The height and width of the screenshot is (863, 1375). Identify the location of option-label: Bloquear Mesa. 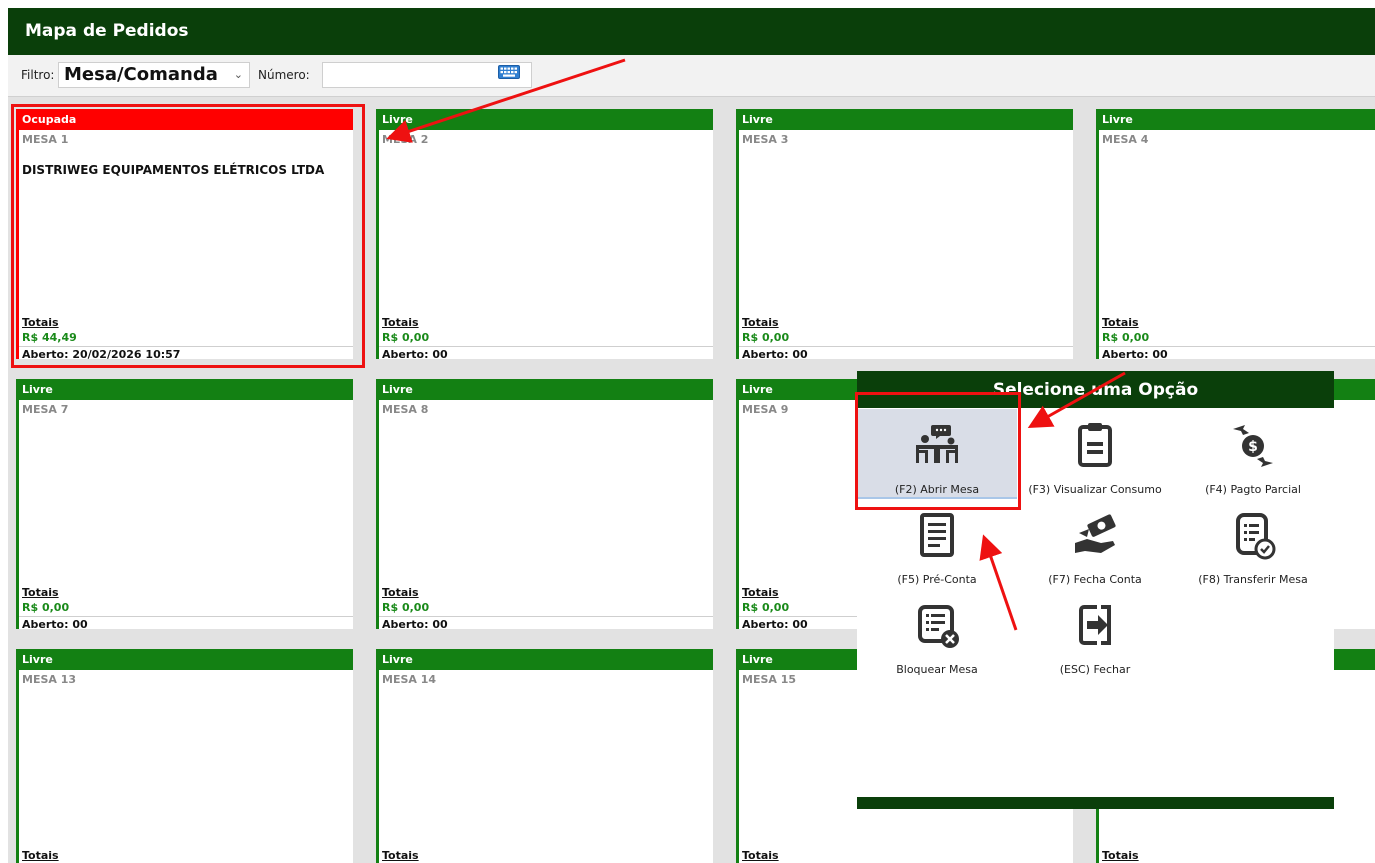
(937, 669).